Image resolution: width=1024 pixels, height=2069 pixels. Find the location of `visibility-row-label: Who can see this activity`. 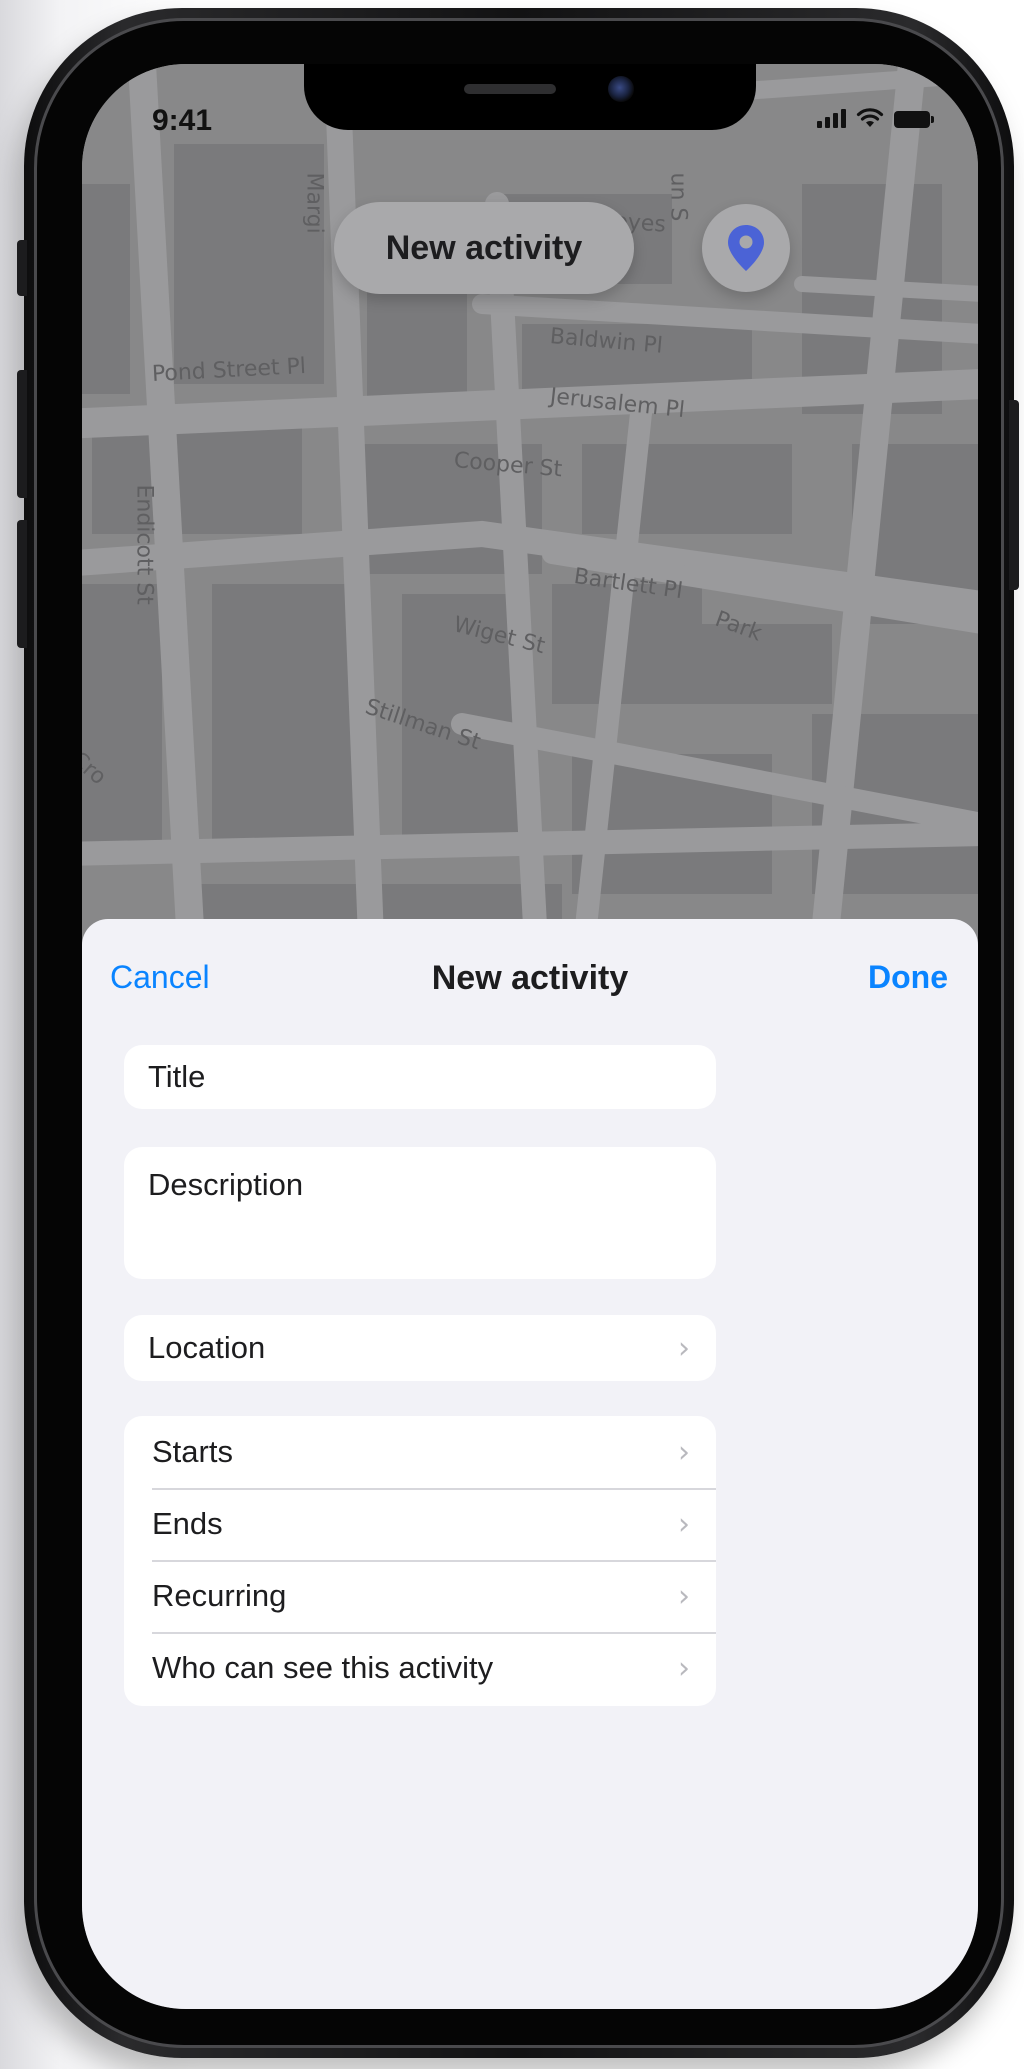

visibility-row-label: Who can see this activity is located at coordinates (323, 1667).